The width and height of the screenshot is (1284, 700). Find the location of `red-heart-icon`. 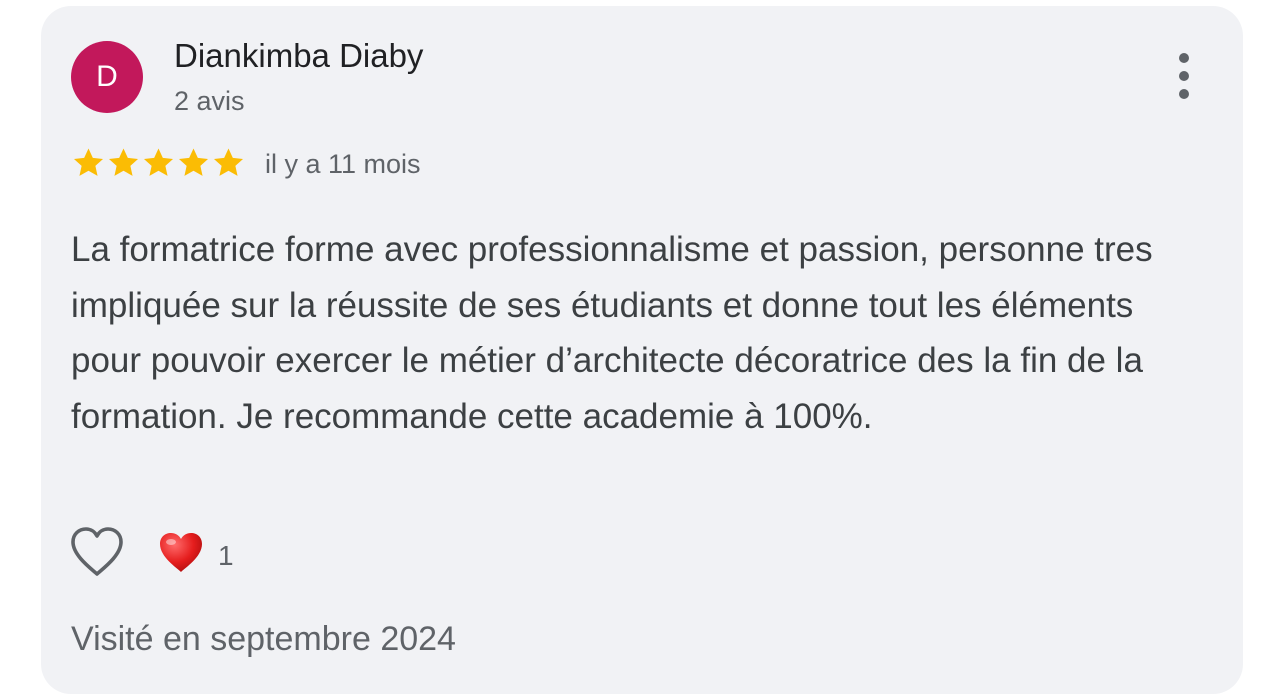

red-heart-icon is located at coordinates (181, 553).